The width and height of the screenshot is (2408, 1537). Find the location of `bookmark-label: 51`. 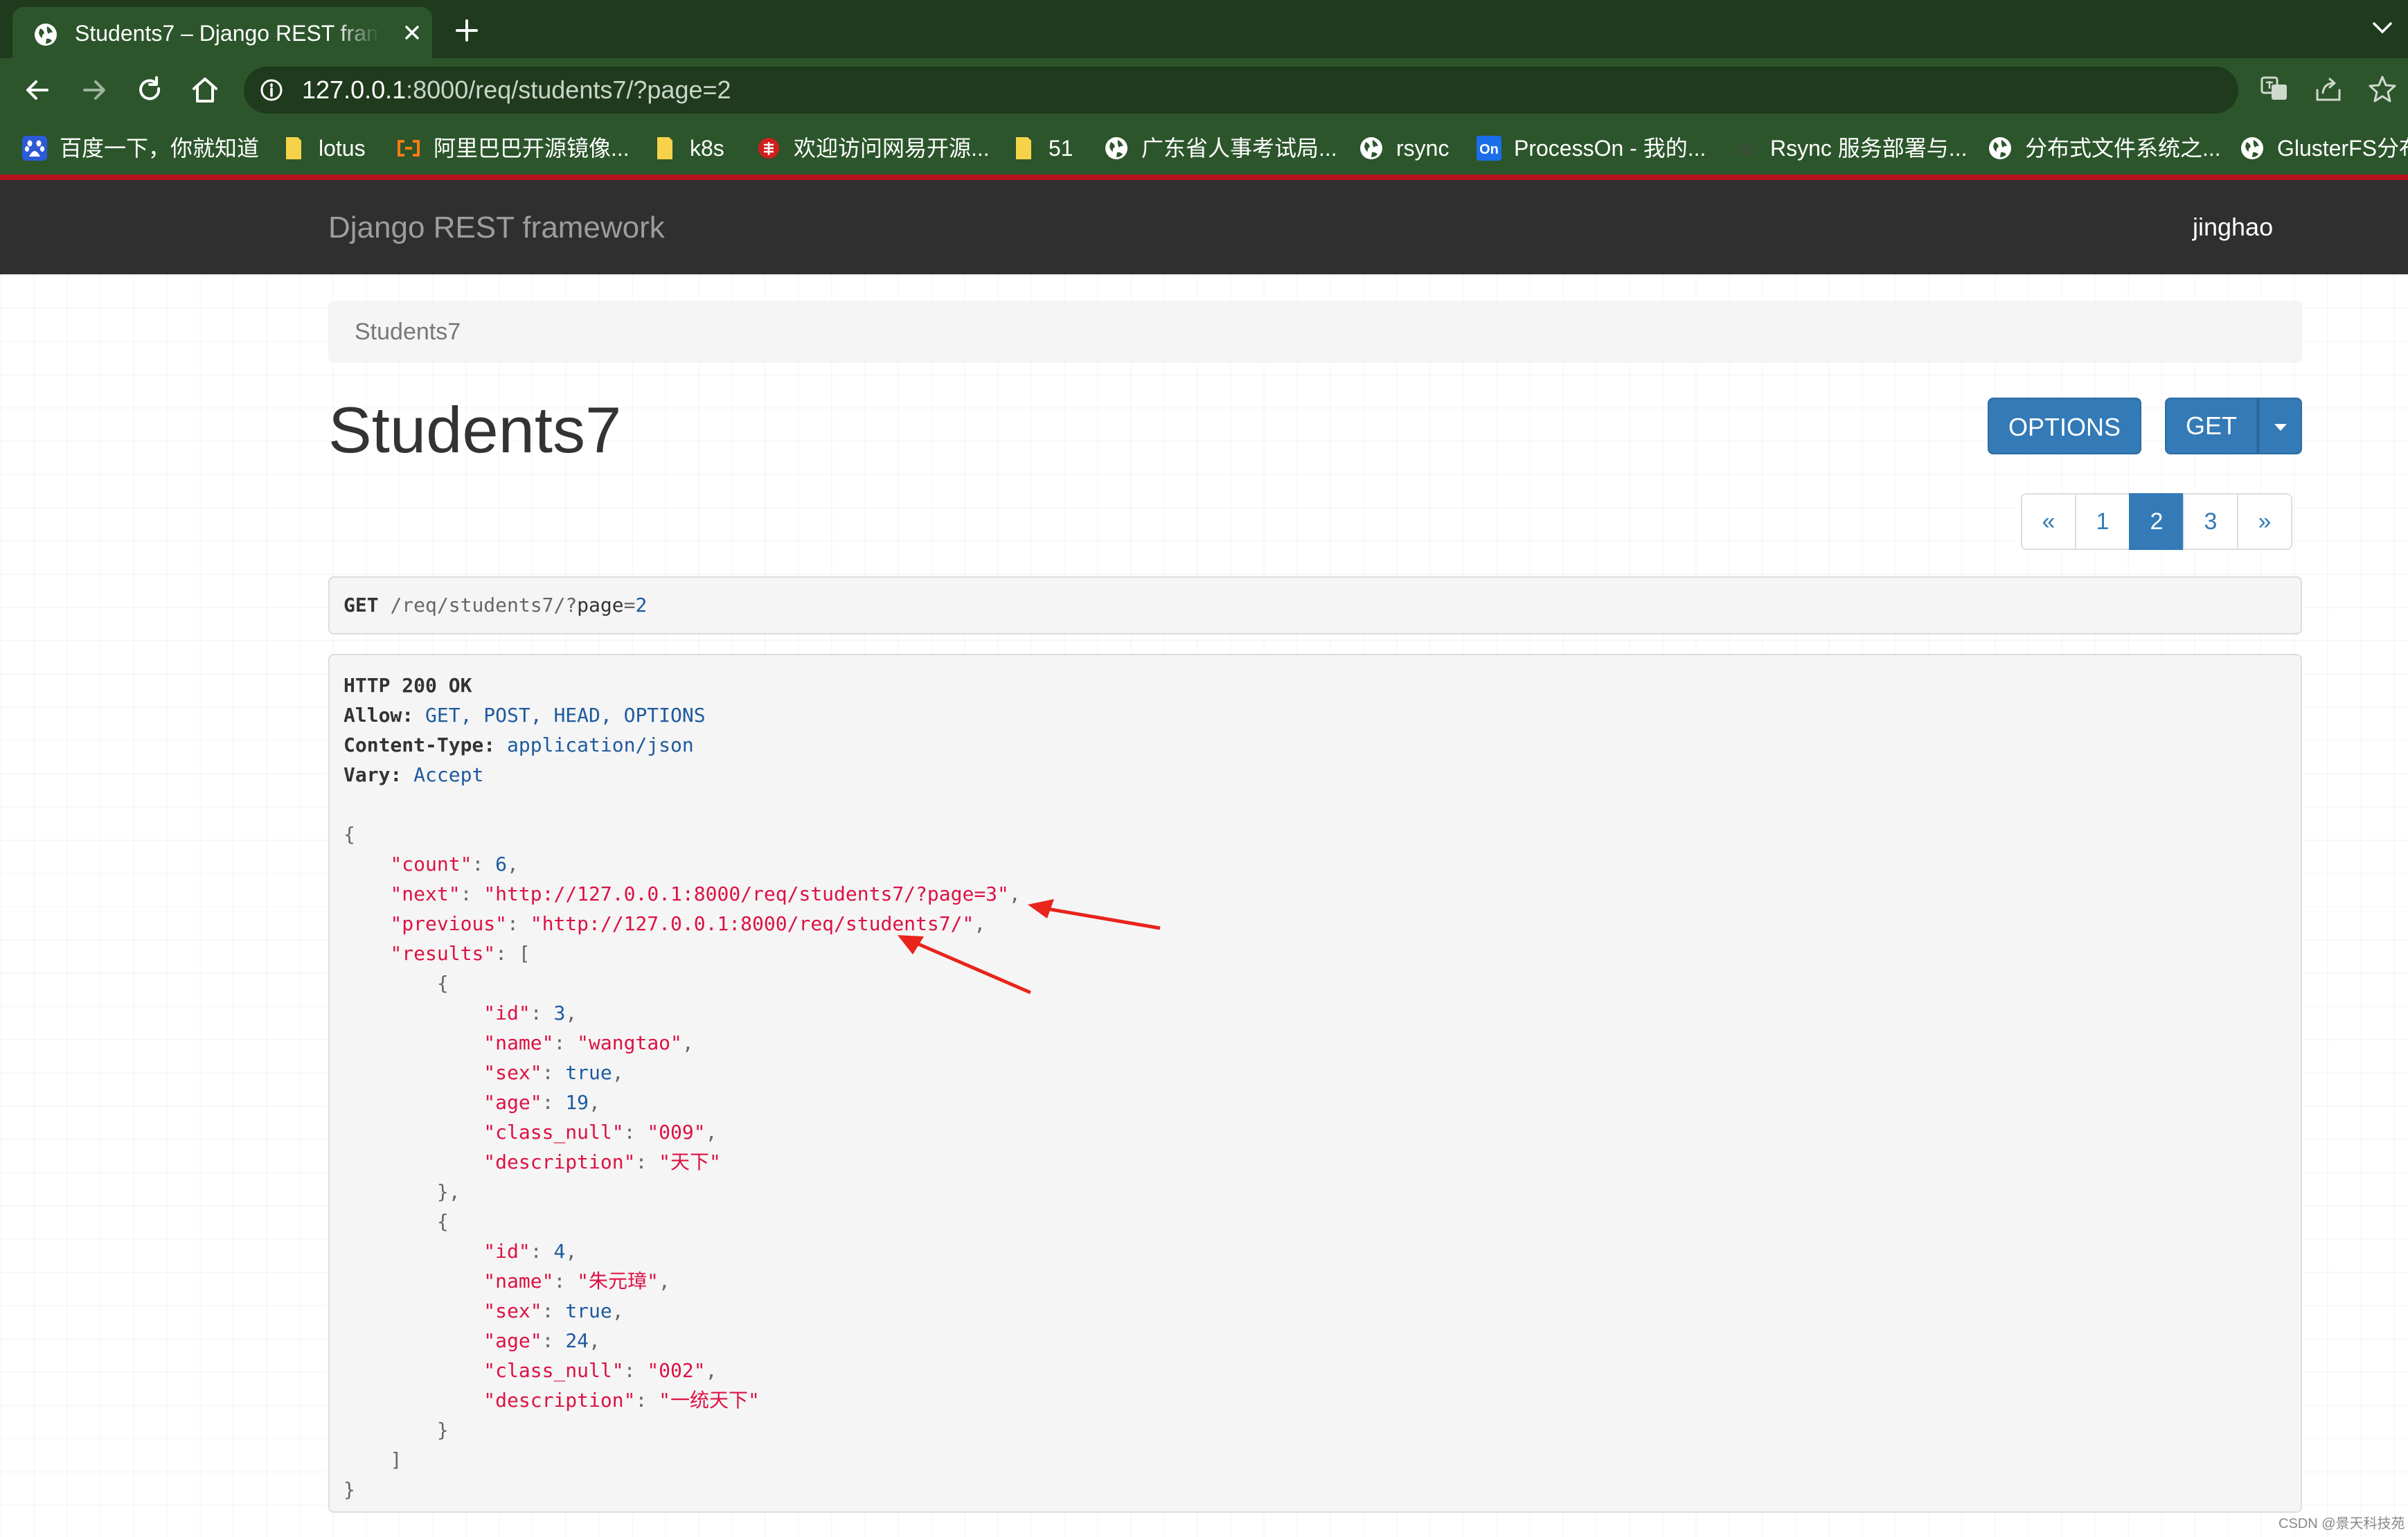

bookmark-label: 51 is located at coordinates (1061, 148).